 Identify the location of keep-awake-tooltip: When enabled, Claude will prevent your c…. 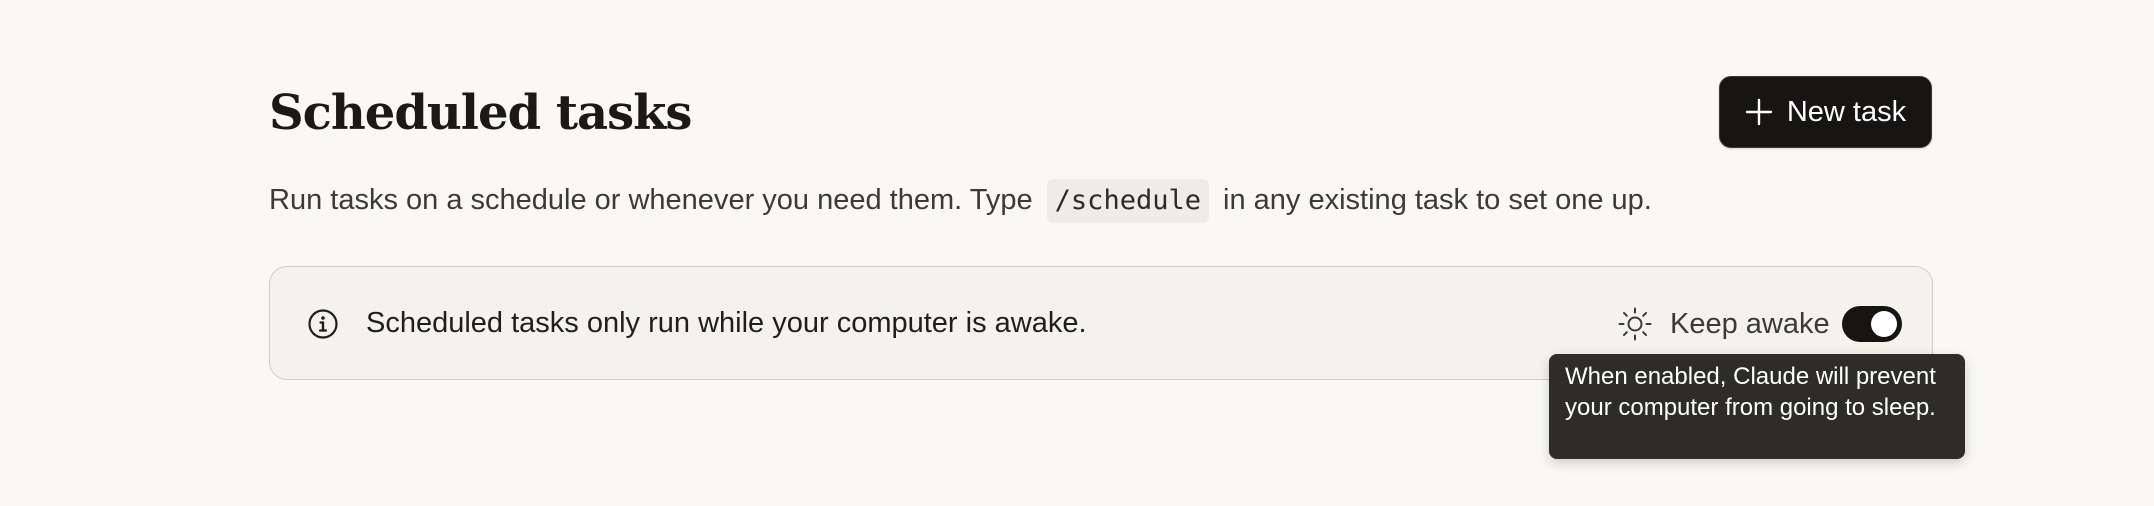
(1757, 406).